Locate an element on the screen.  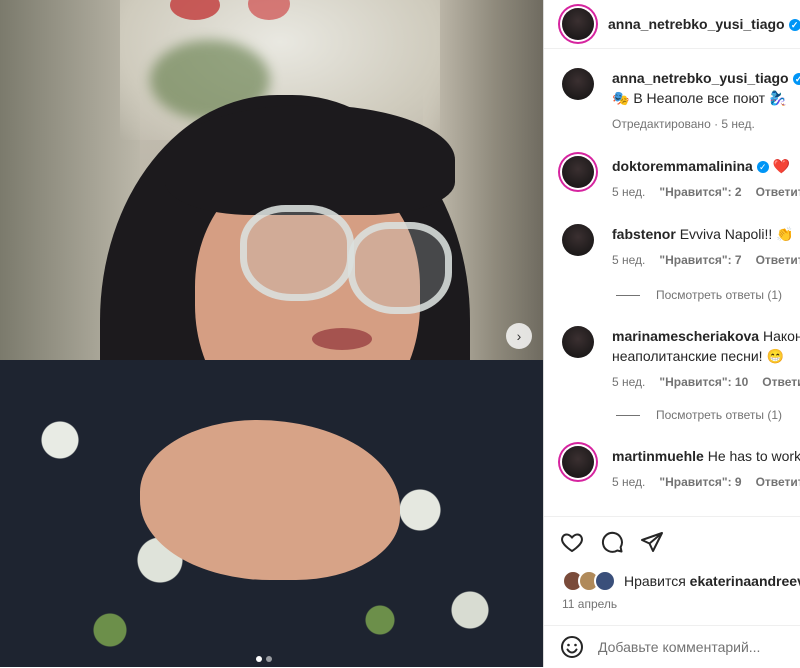
post-header: anna_netrebko_yusi_tiago ✓ is located at coordinates (672, 24).